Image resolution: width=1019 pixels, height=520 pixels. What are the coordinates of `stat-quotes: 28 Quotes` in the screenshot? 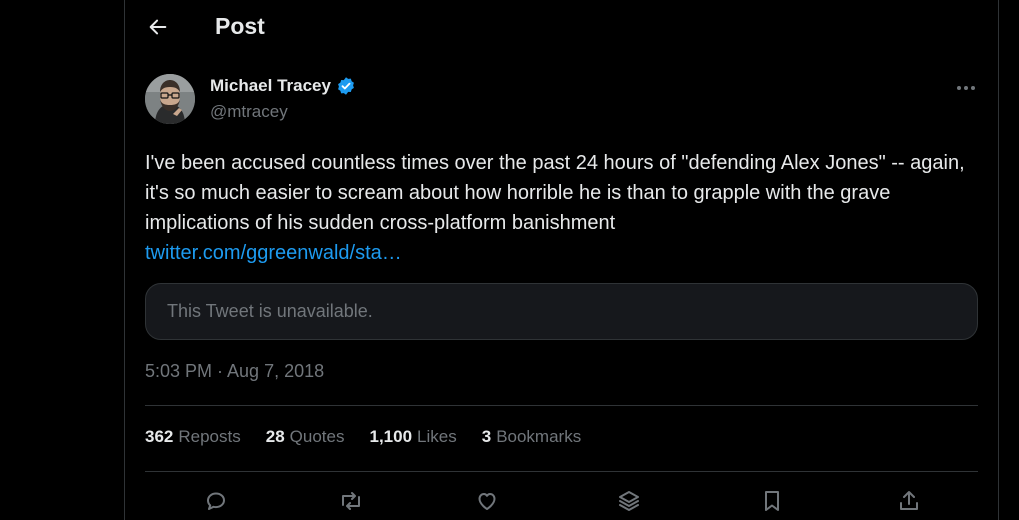 It's located at (305, 437).